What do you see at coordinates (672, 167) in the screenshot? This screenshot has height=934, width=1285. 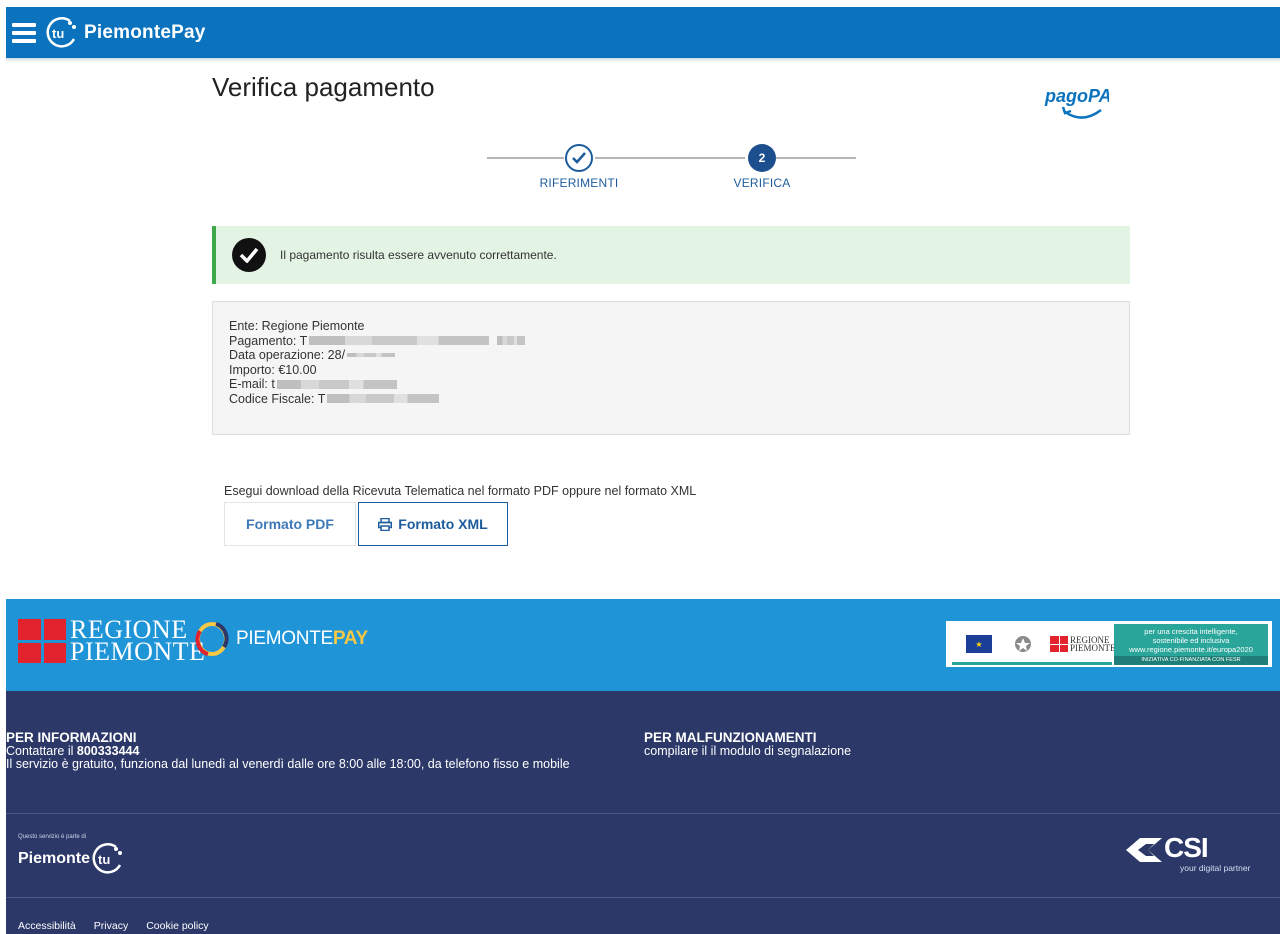 I see `progress-stepper: RIFERIMENTI 2 VERIFICA` at bounding box center [672, 167].